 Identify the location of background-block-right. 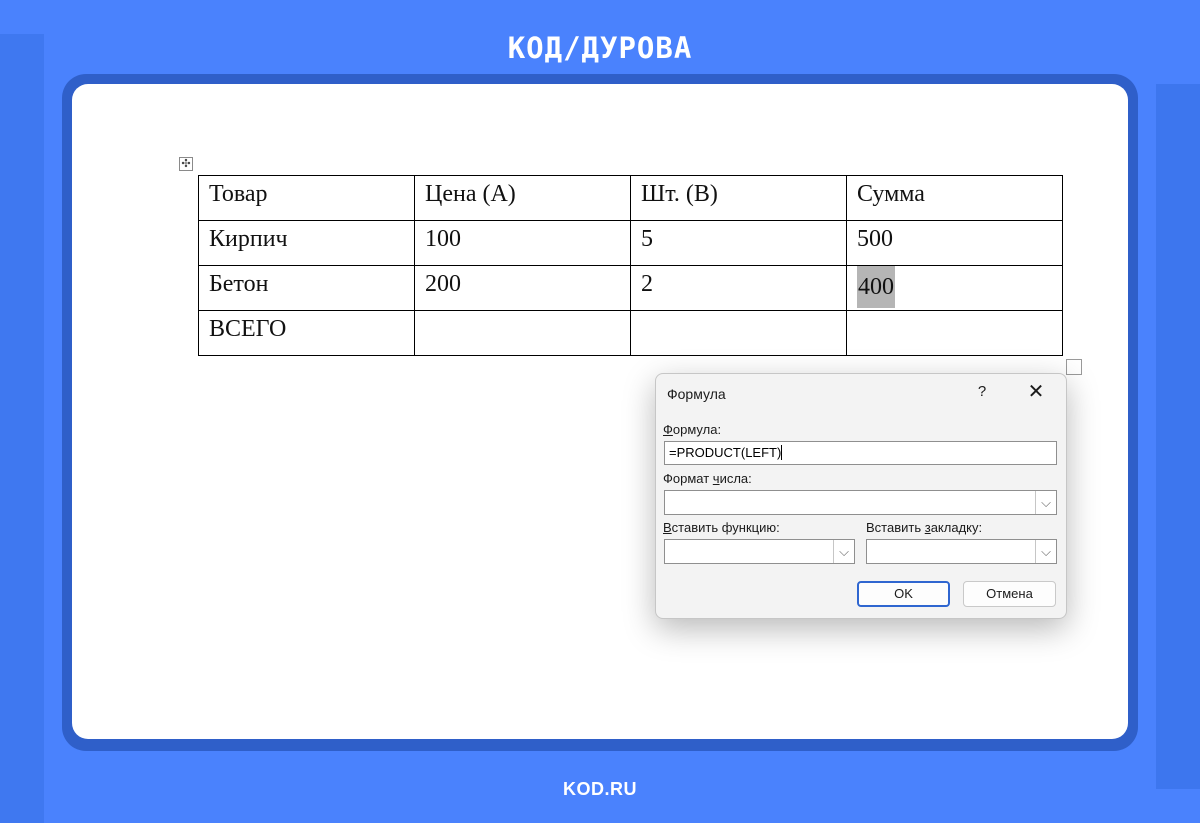
(1178, 436).